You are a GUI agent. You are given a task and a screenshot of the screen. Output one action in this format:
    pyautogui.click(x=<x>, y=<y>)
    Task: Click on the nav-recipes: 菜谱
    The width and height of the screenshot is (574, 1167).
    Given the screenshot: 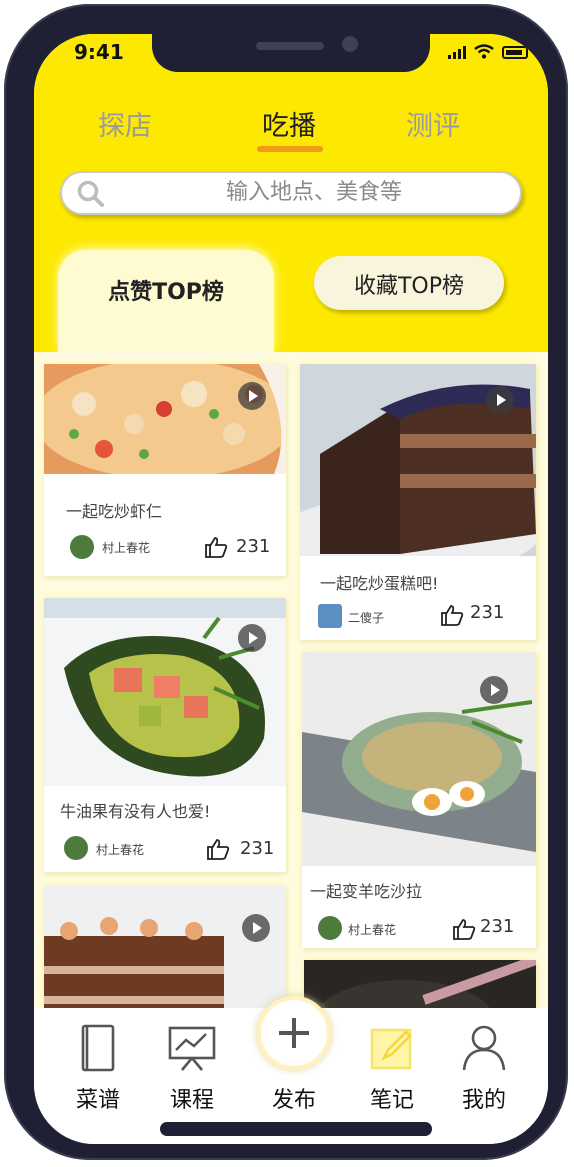 What is the action you would take?
    pyautogui.click(x=98, y=1063)
    